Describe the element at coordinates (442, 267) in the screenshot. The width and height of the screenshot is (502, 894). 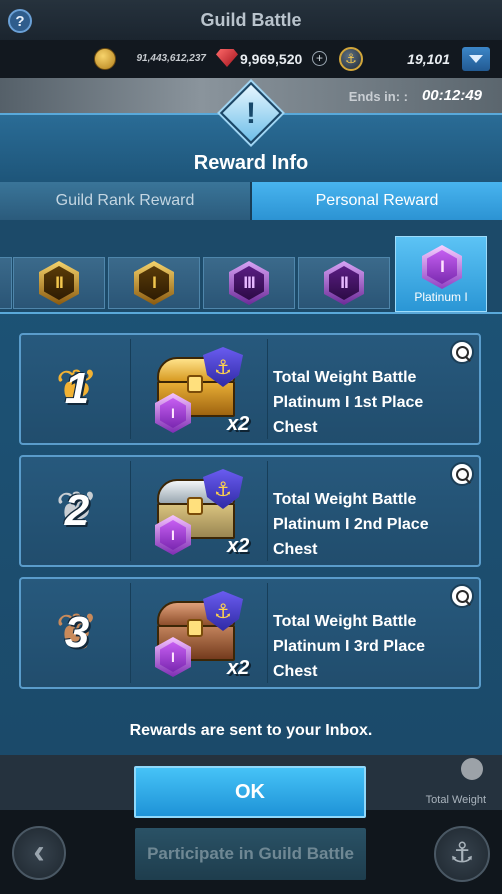
I see `platinum-tier-icon: I` at that location.